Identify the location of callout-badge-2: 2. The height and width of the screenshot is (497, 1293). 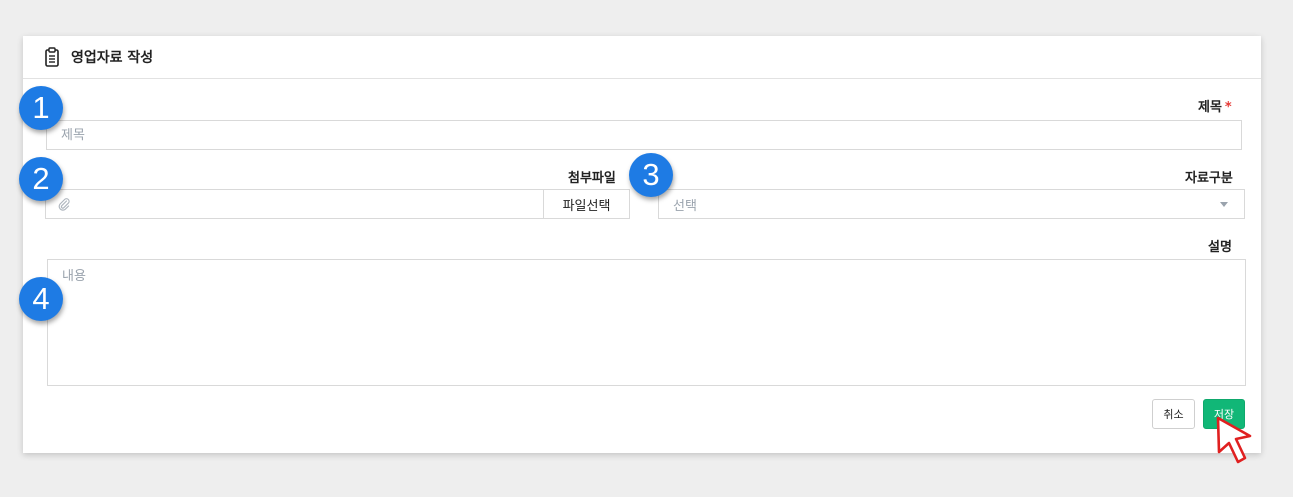
(41, 179).